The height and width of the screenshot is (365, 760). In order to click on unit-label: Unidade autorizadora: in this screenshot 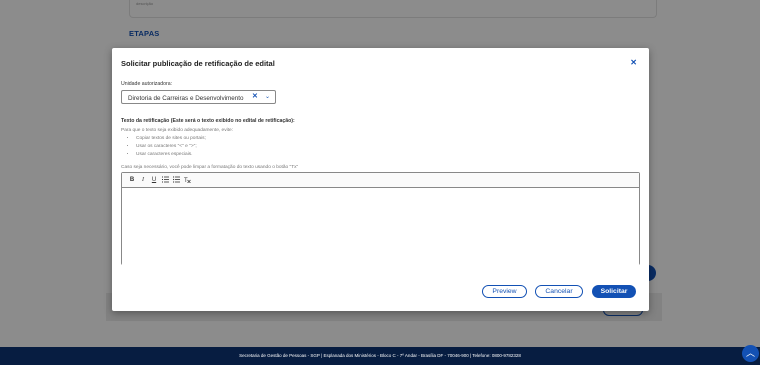, I will do `click(147, 84)`.